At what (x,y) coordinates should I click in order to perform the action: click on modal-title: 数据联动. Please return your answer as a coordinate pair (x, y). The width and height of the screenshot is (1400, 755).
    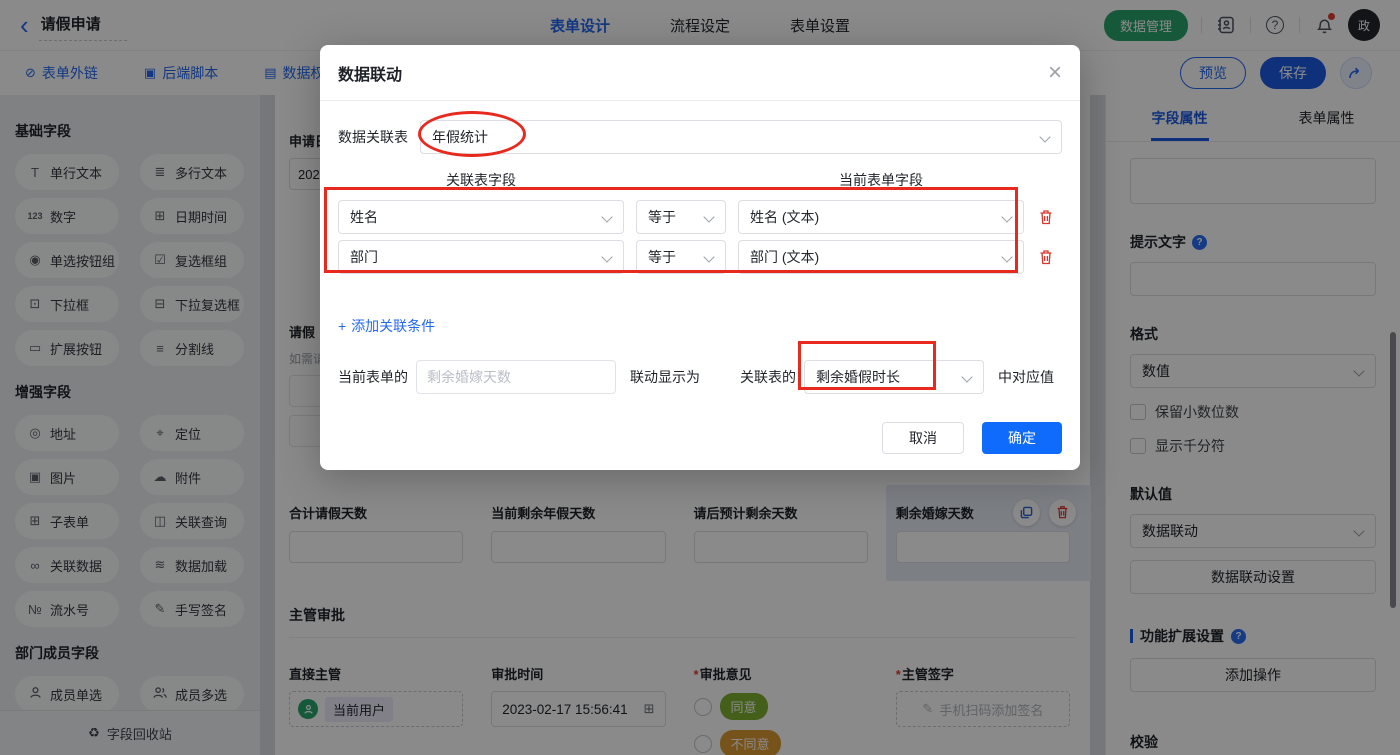
    Looking at the image, I should click on (370, 75).